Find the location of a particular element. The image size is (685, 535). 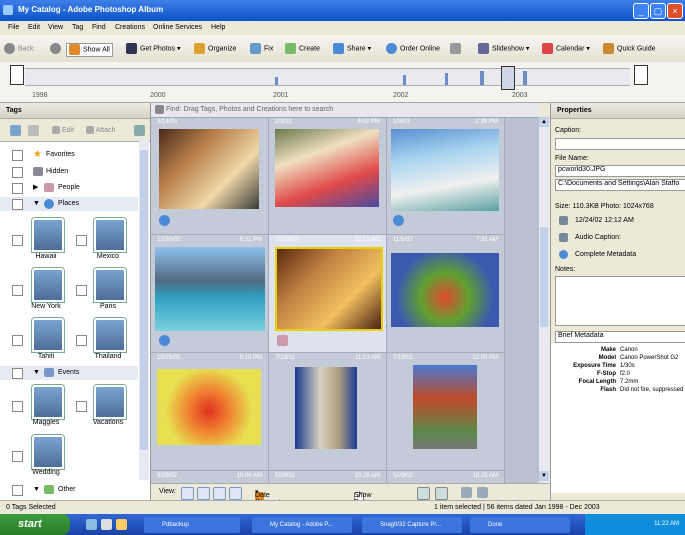

quick-guide-button: Quick Guide is located at coordinates (629, 49).